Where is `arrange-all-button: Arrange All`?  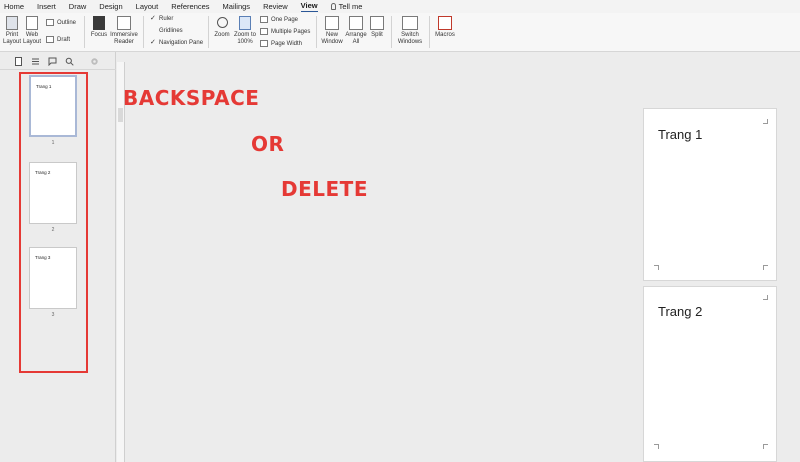 arrange-all-button: Arrange All is located at coordinates (356, 30).